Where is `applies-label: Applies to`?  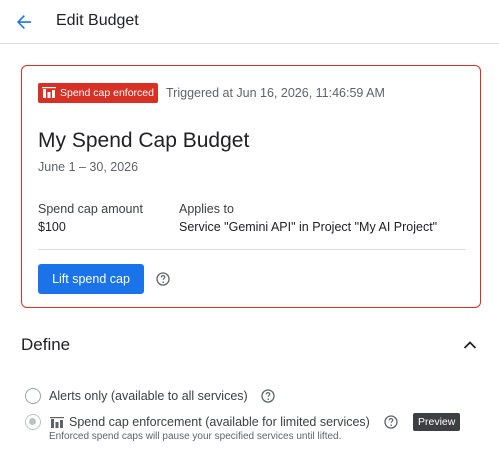 applies-label: Applies to is located at coordinates (206, 209).